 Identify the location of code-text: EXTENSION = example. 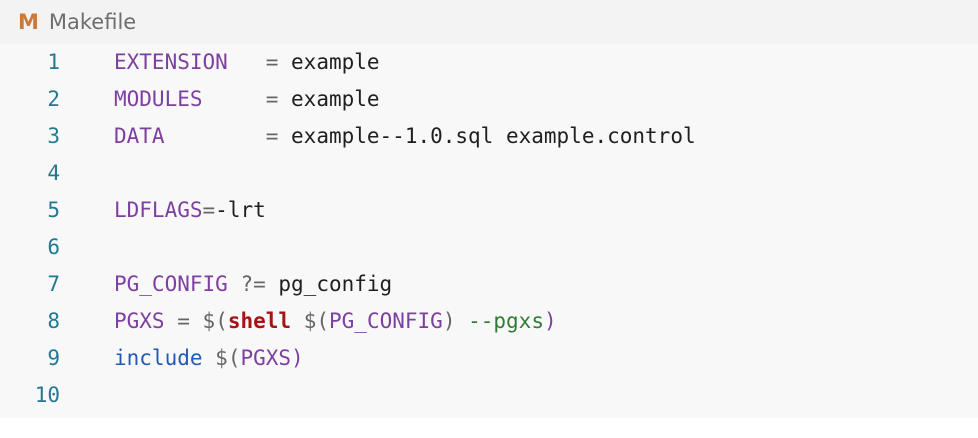
(247, 62).